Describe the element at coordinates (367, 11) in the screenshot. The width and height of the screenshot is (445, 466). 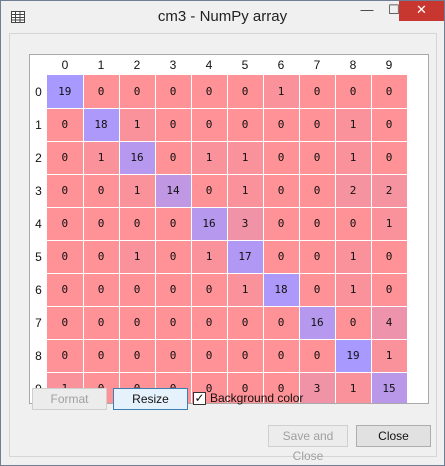
I see `minimize-button: —` at that location.